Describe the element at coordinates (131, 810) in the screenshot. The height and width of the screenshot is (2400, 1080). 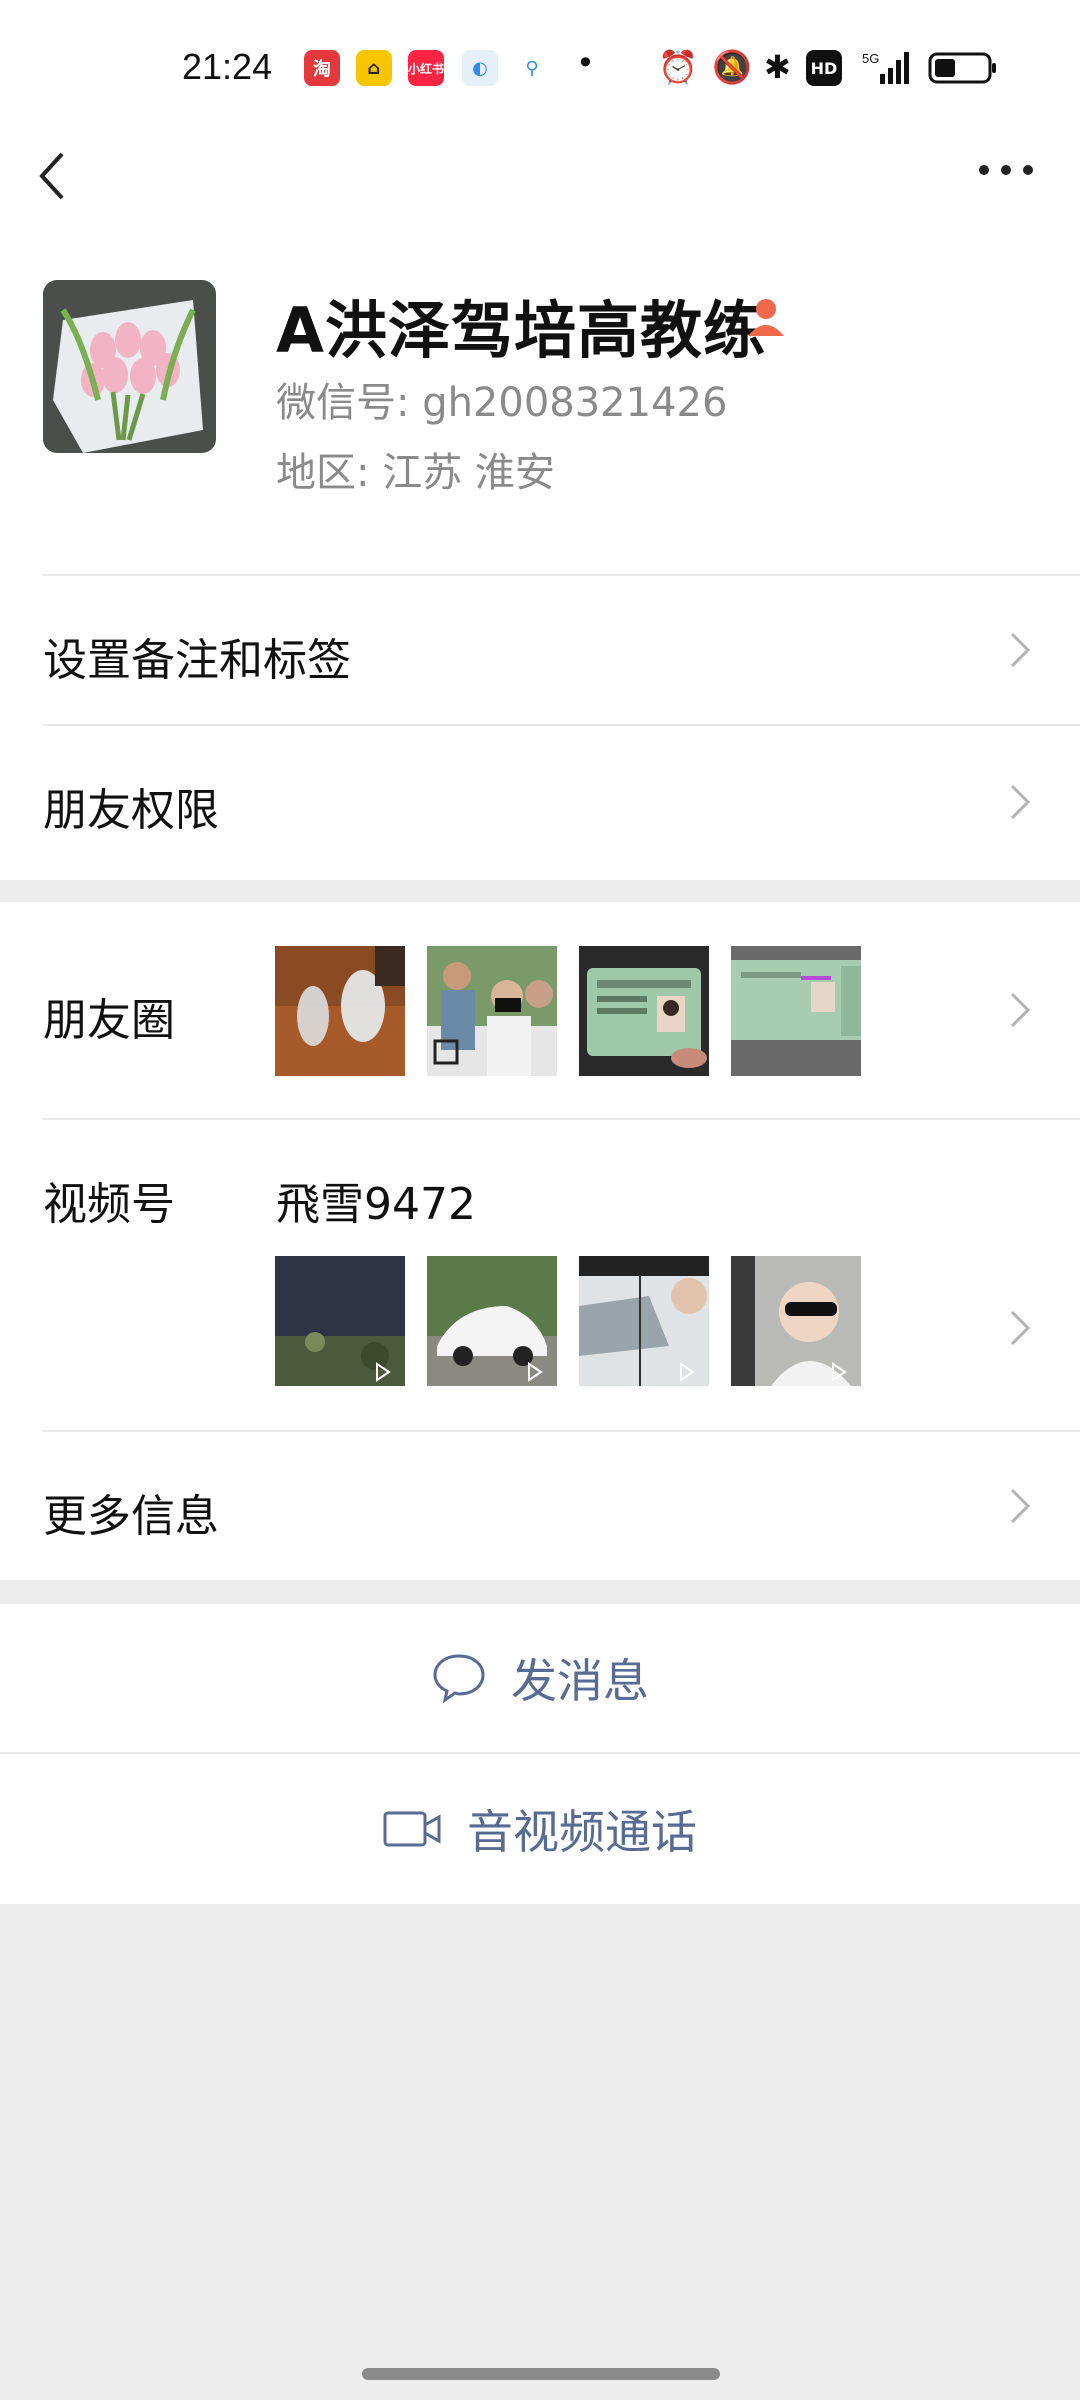
I see `permissions-label: 朋友权限` at that location.